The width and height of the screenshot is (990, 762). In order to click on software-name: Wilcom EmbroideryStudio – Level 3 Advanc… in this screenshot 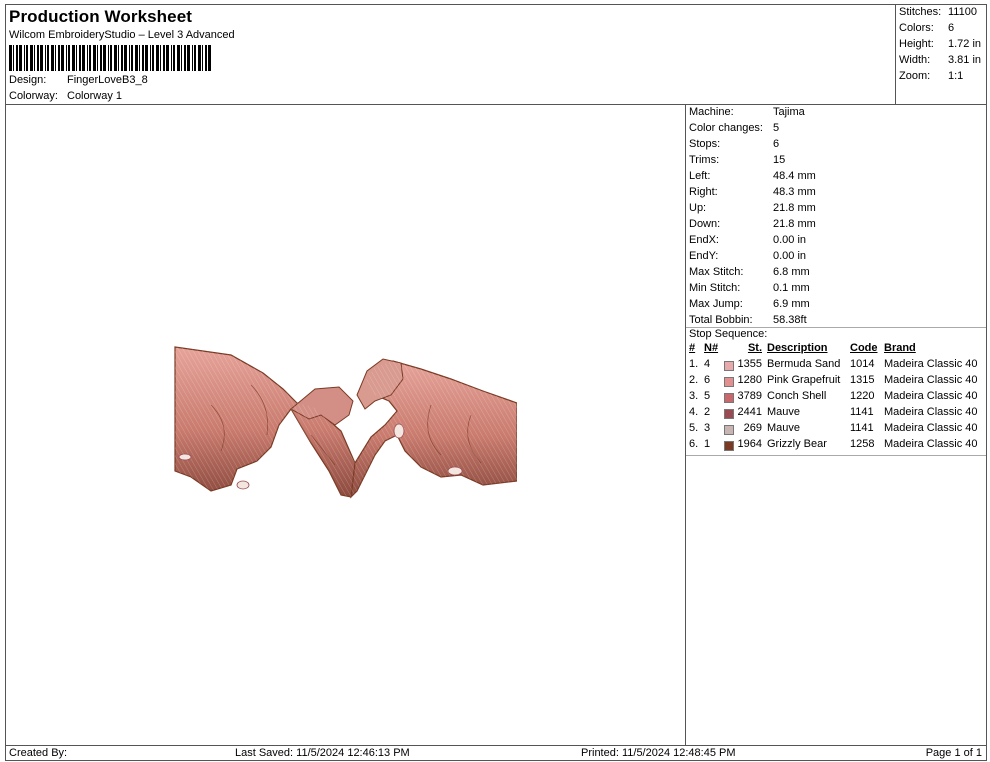, I will do `click(122, 35)`.